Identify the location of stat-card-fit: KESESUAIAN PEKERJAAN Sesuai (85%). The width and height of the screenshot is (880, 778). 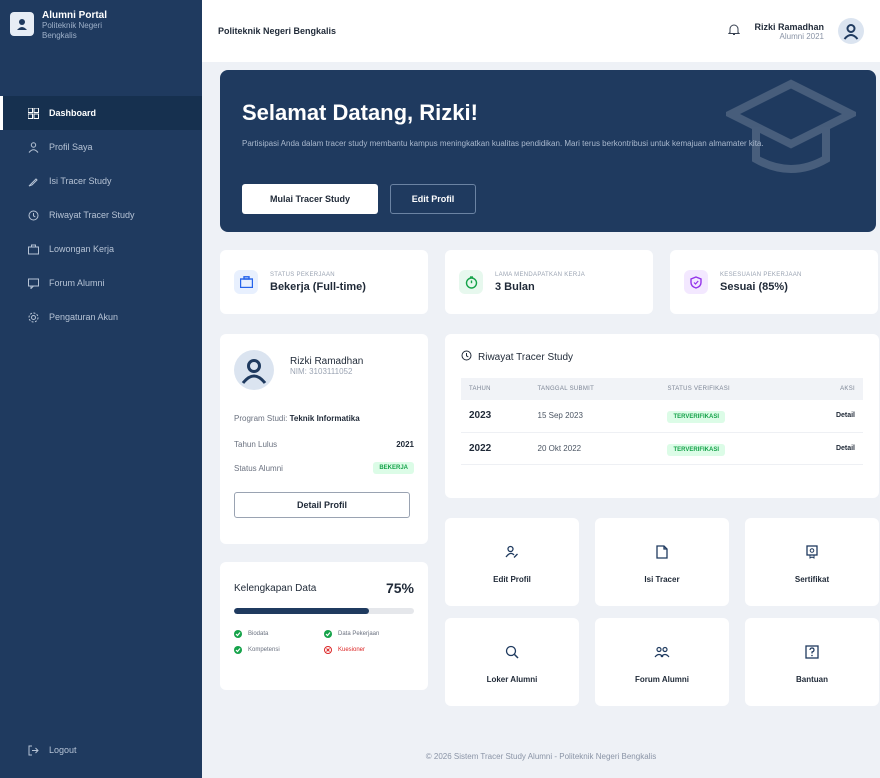
(774, 282).